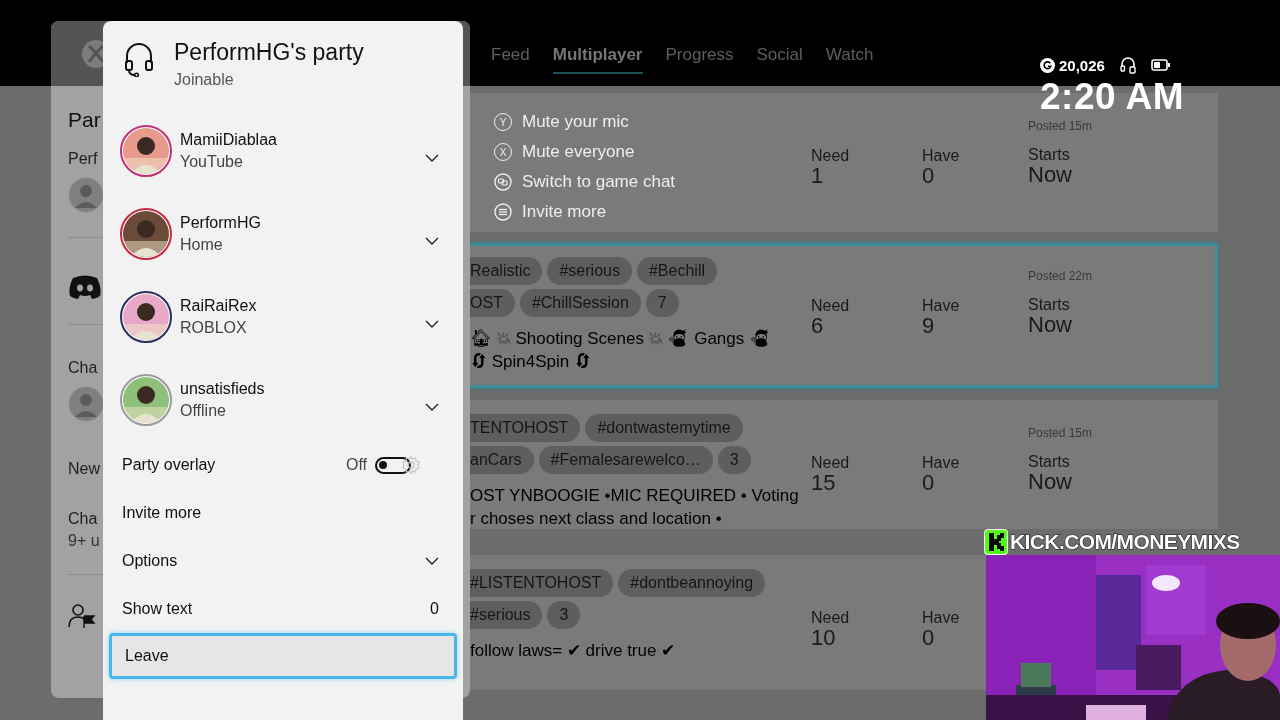  Describe the element at coordinates (84, 120) in the screenshot. I see `panel-heading: Par` at that location.